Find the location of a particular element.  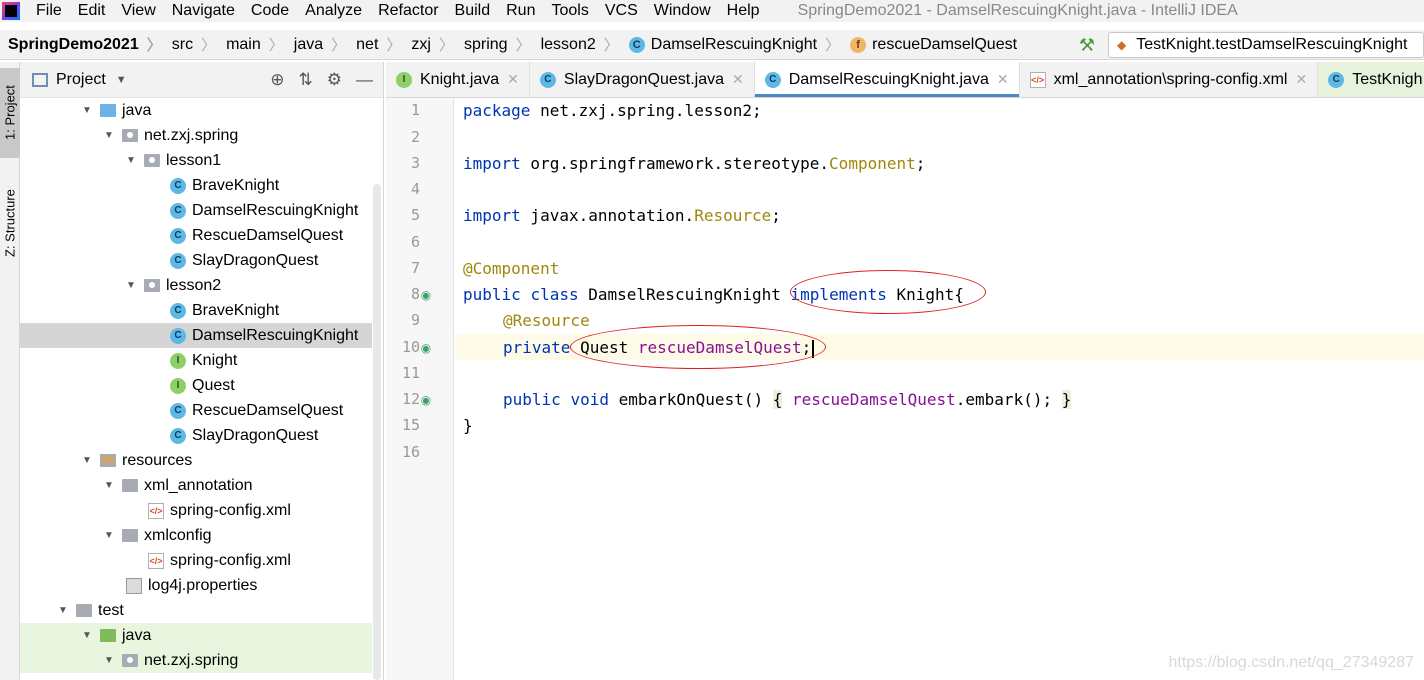

menu-build: Build is located at coordinates (473, 11).